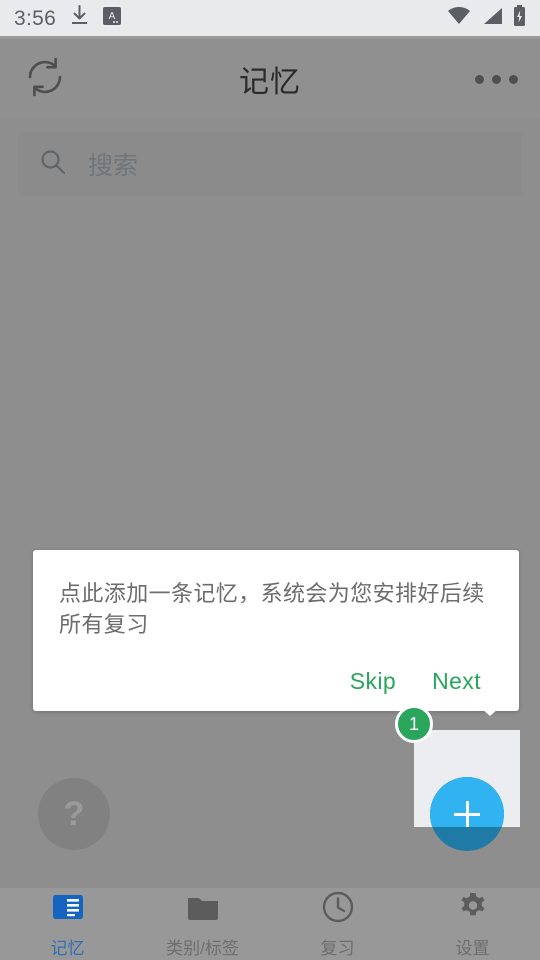  I want to click on nav-item-categories: 类别/标签, so click(202, 924).